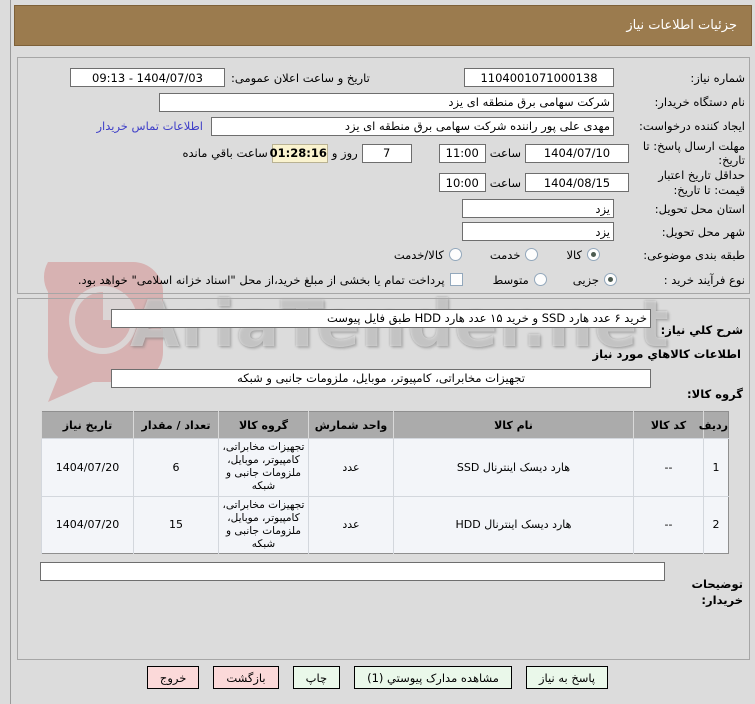 The image size is (755, 704). Describe the element at coordinates (87, 467) in the screenshot. I see `cell-date-1: 1404/07/20` at that location.